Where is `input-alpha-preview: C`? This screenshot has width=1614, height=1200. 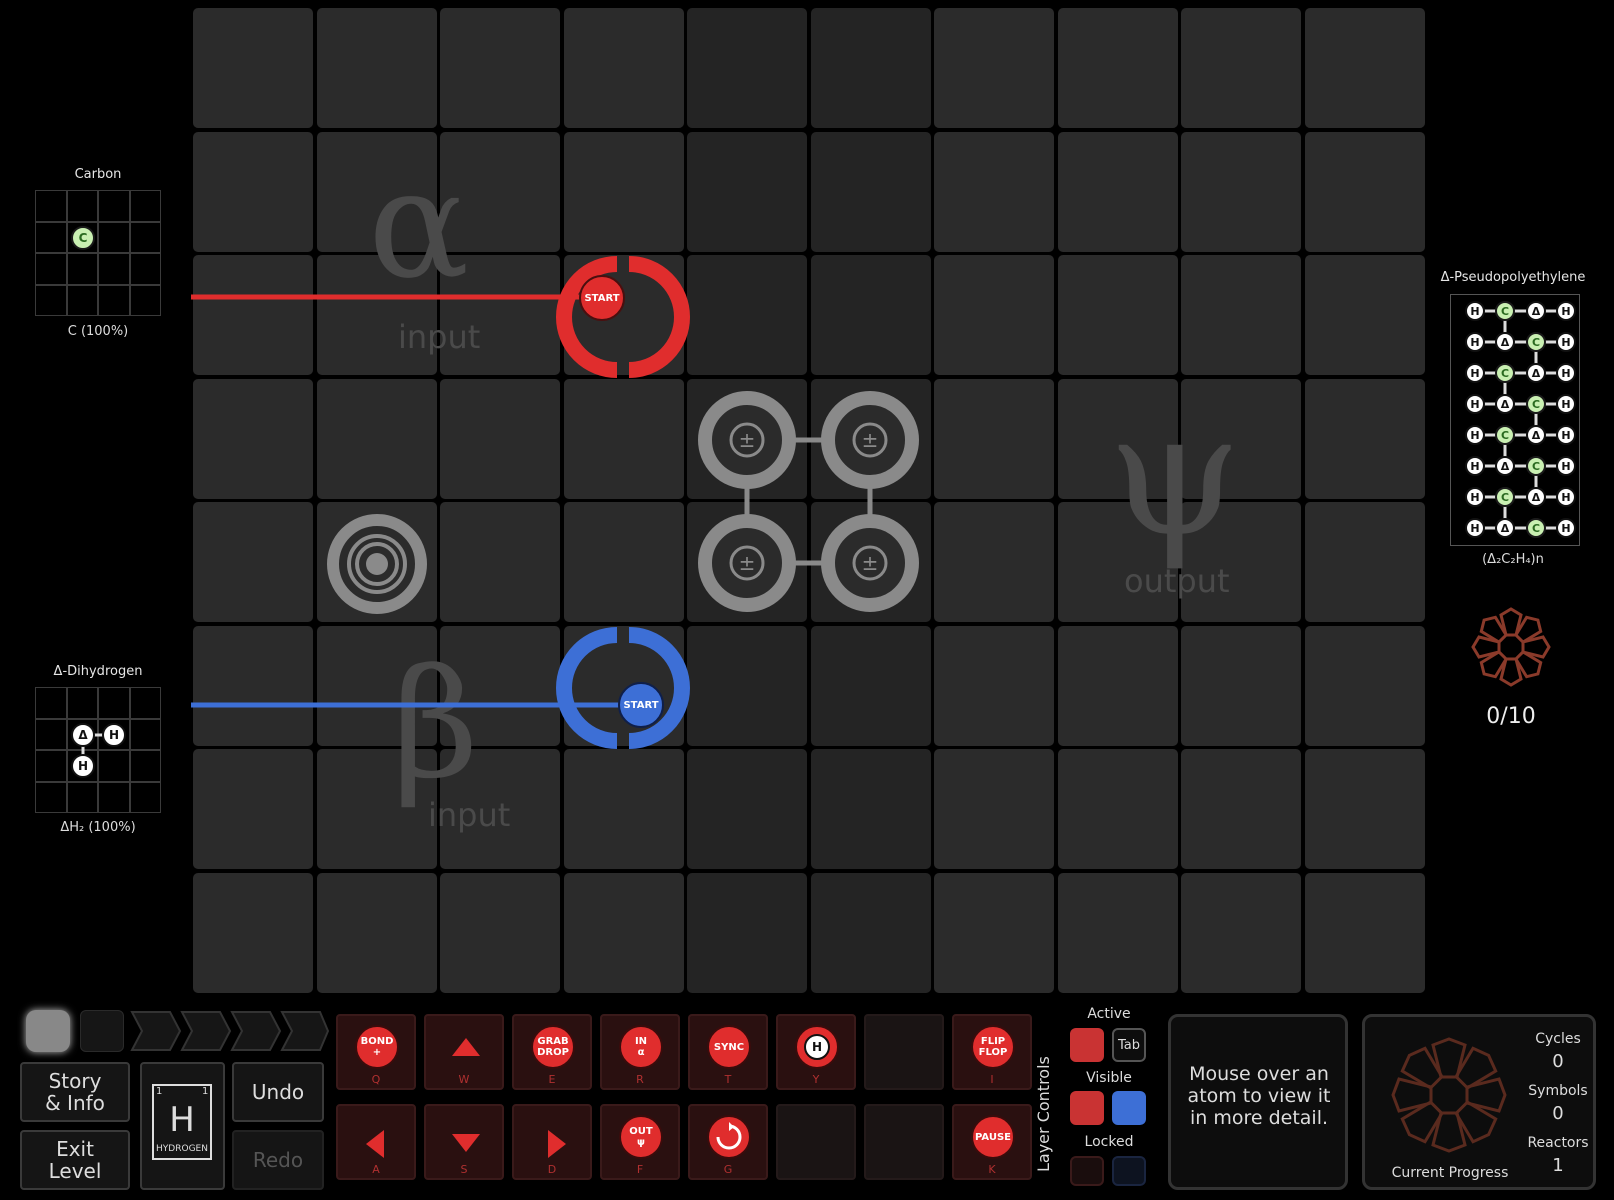 input-alpha-preview: C is located at coordinates (98, 253).